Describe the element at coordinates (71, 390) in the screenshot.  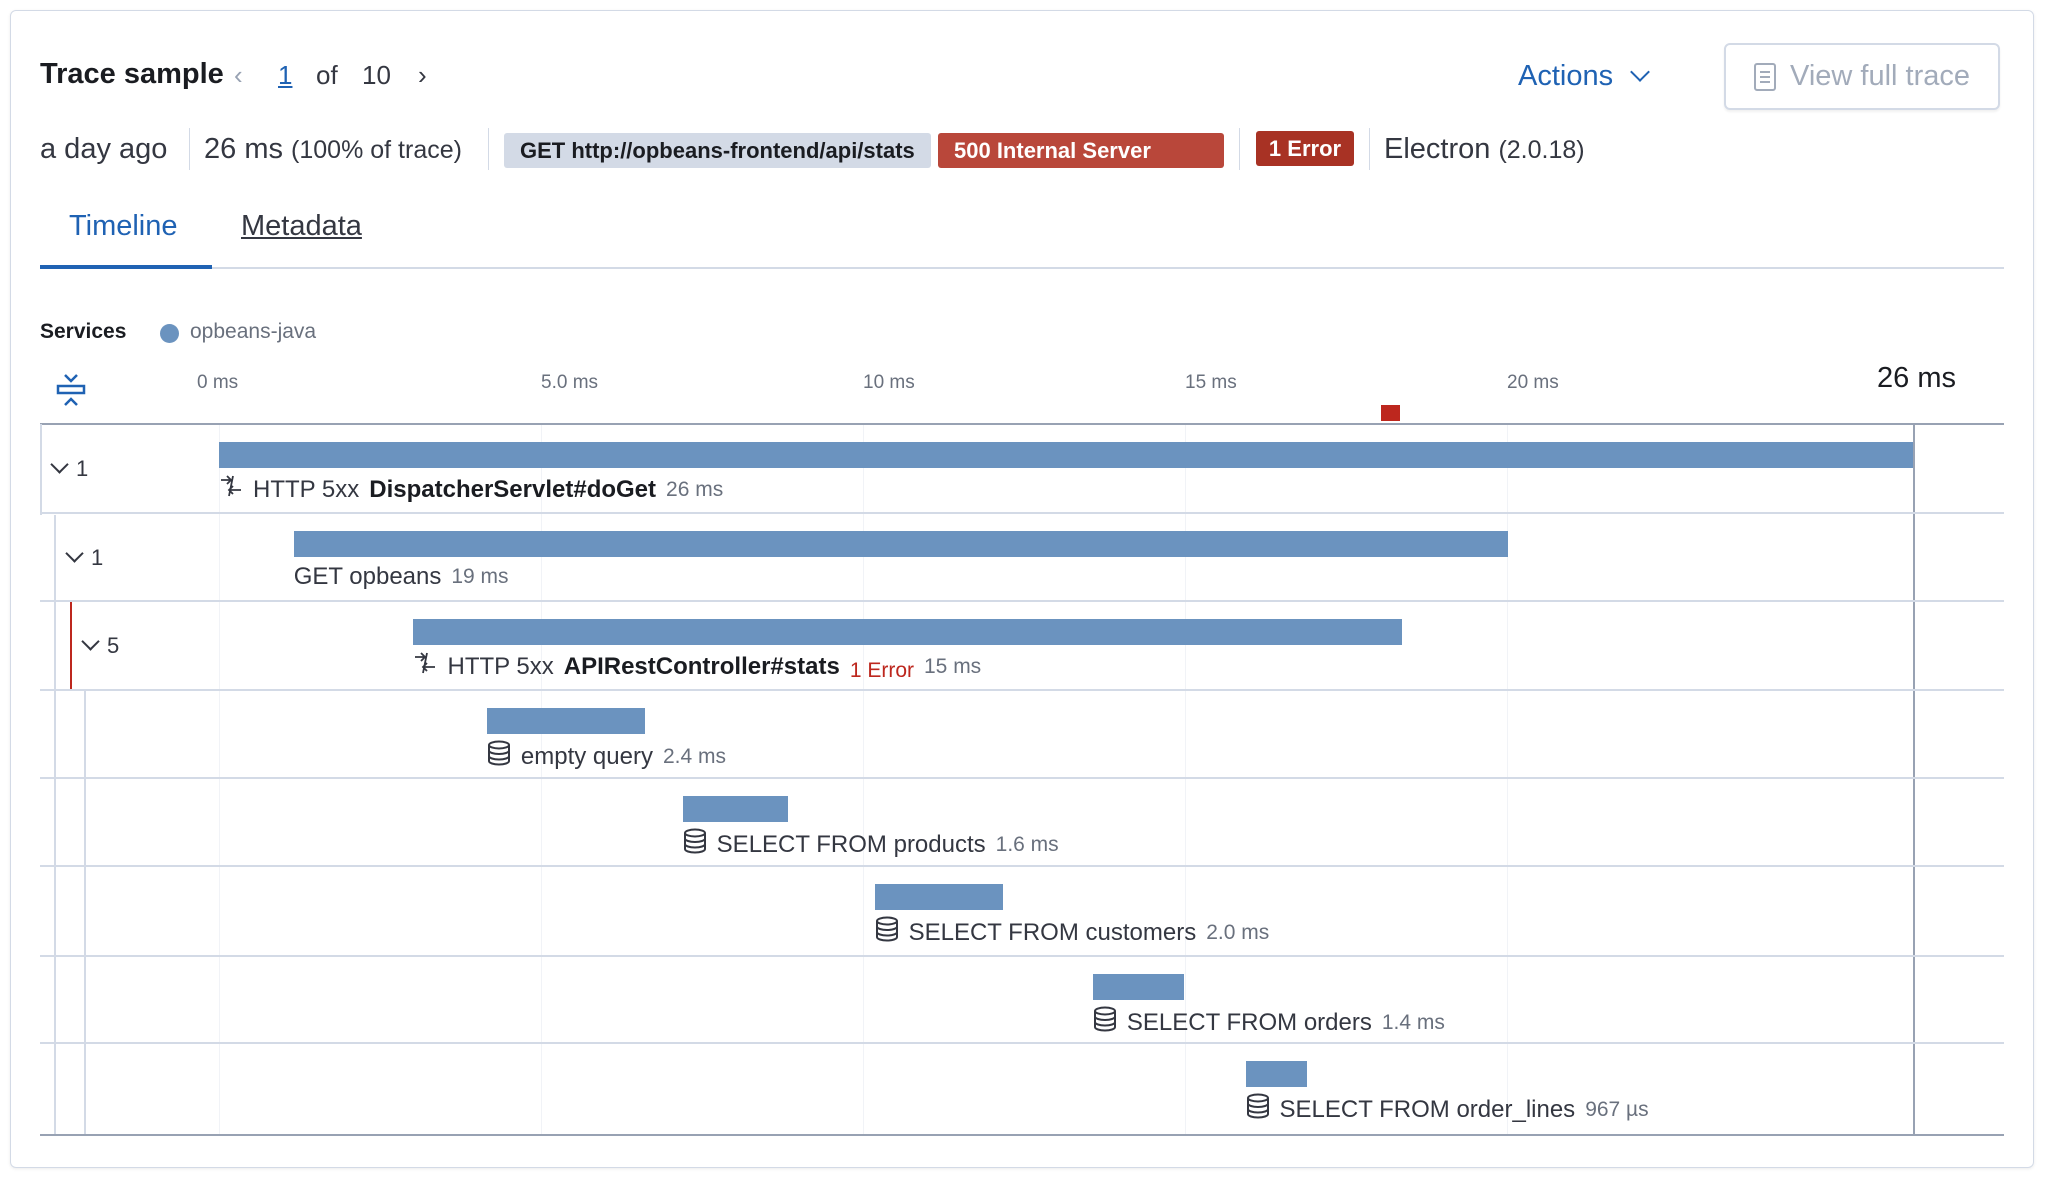
I see `collapse-all-icon` at that location.